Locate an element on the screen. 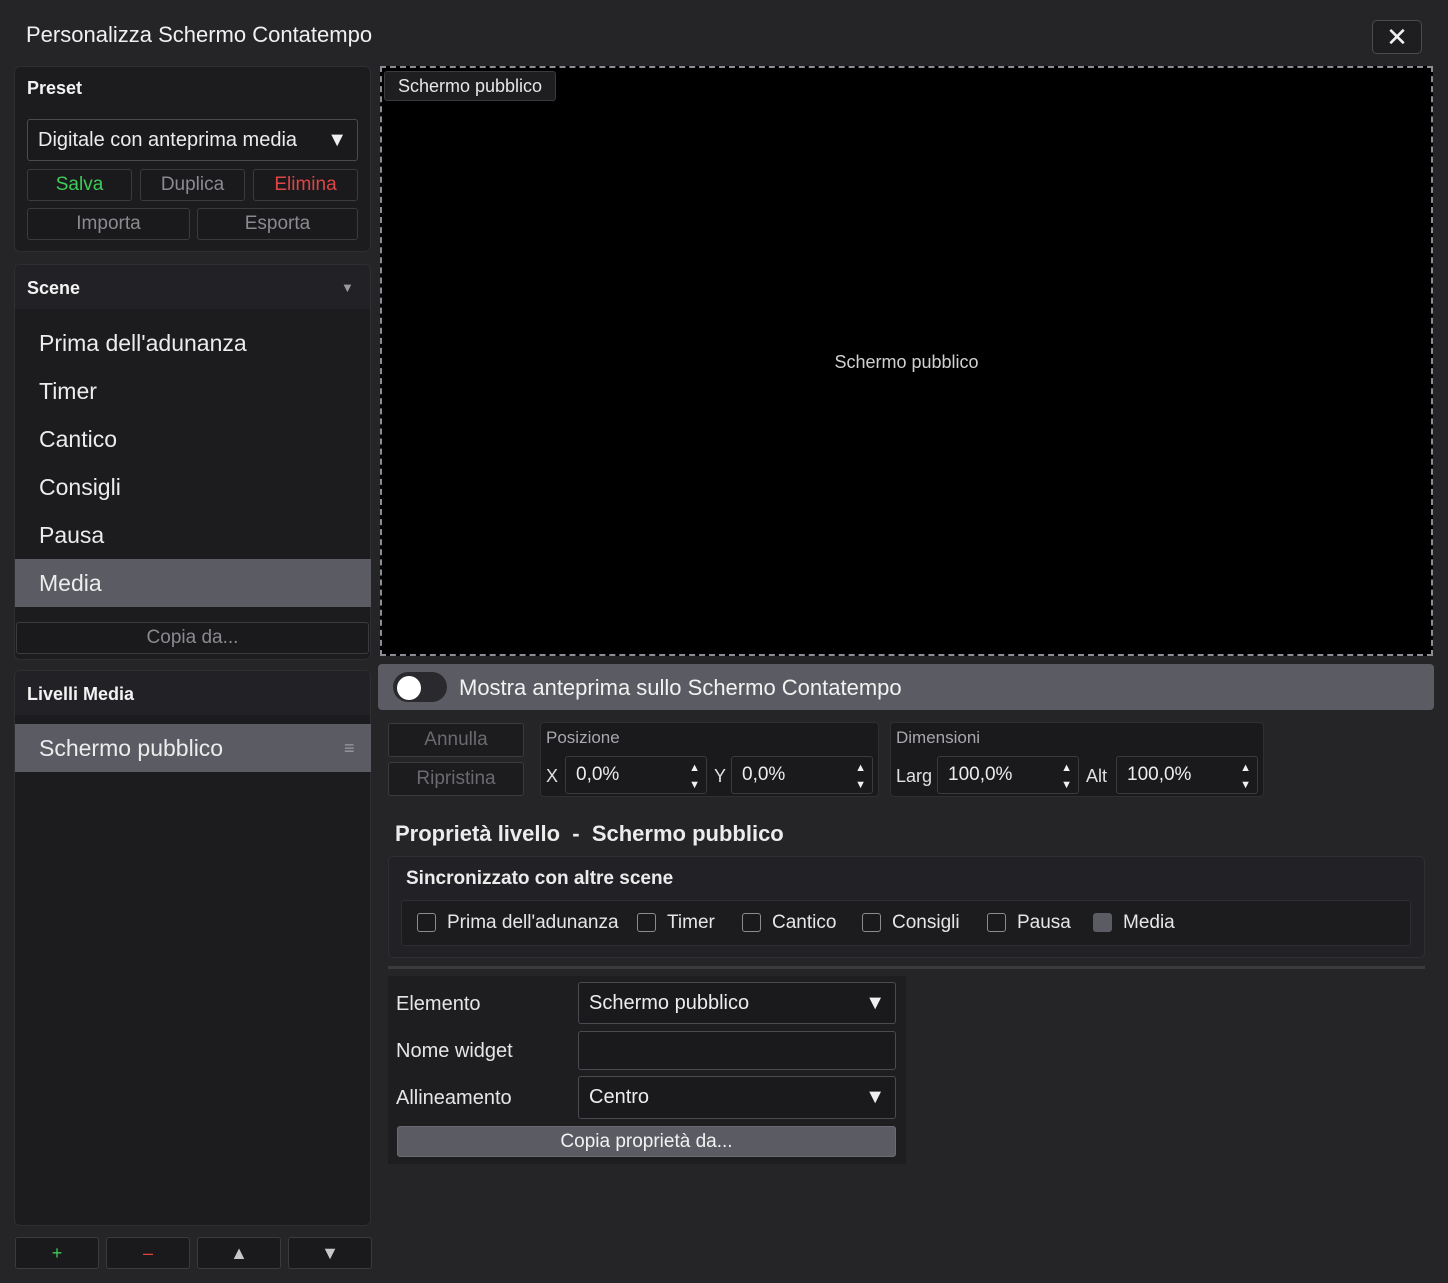 The image size is (1448, 1283). x-label: X is located at coordinates (552, 776).